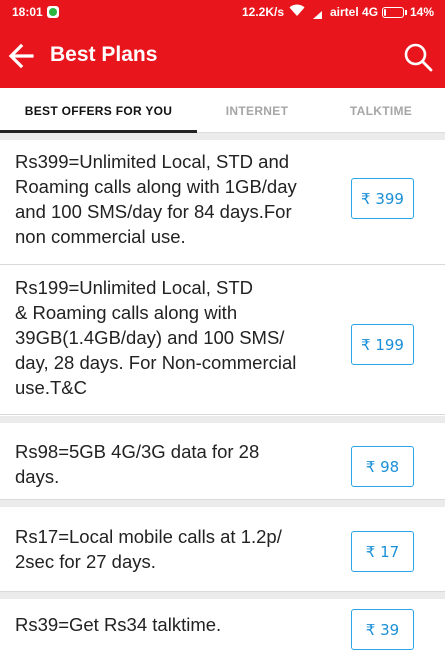 The width and height of the screenshot is (445, 666). What do you see at coordinates (418, 57) in the screenshot?
I see `search-icon` at bounding box center [418, 57].